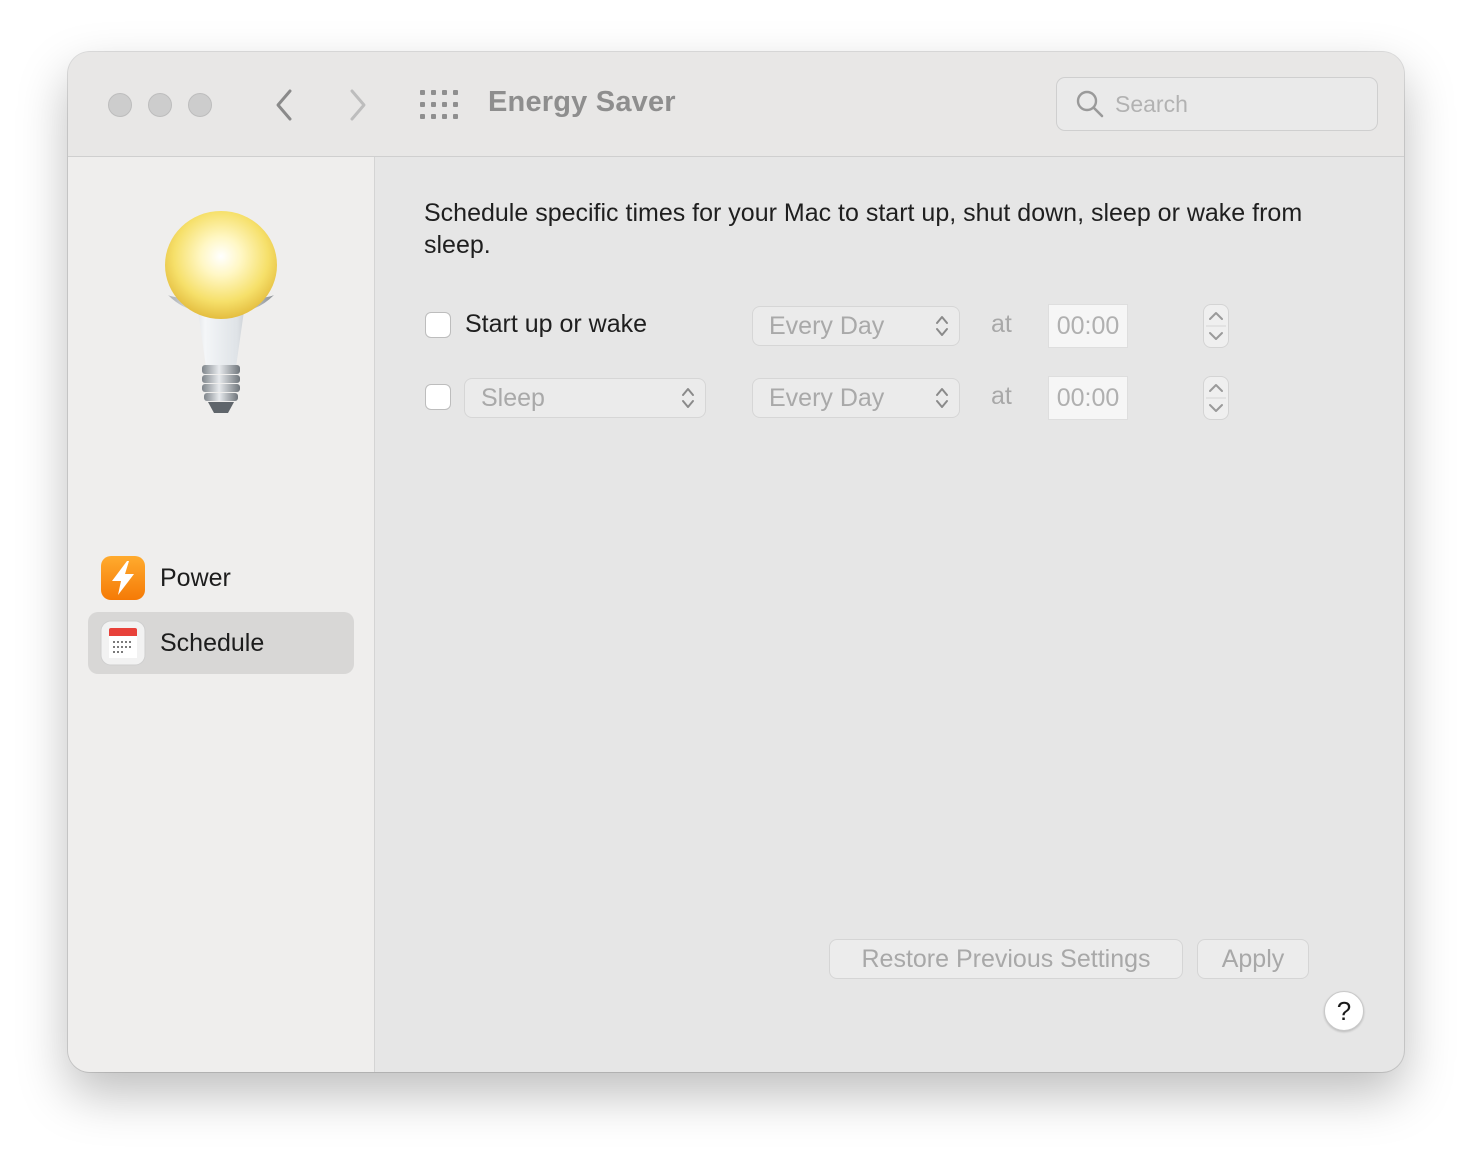  Describe the element at coordinates (1344, 1011) in the screenshot. I see `help-button: ?` at that location.